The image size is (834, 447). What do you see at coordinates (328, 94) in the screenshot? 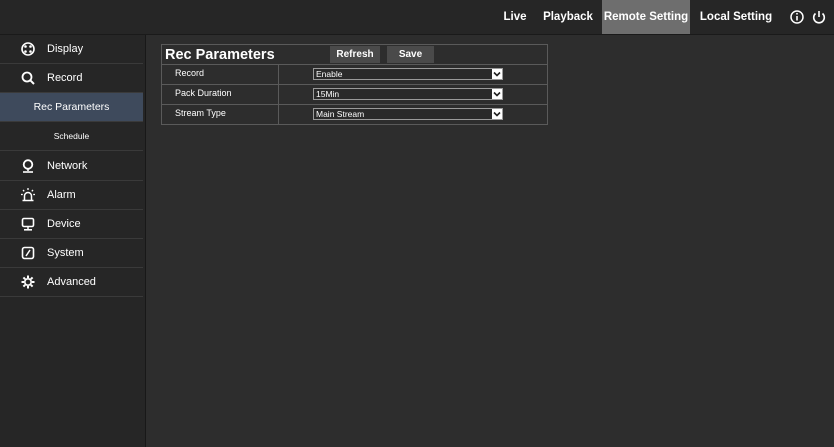
I see `pack-duration-select-value: 15Min` at bounding box center [328, 94].